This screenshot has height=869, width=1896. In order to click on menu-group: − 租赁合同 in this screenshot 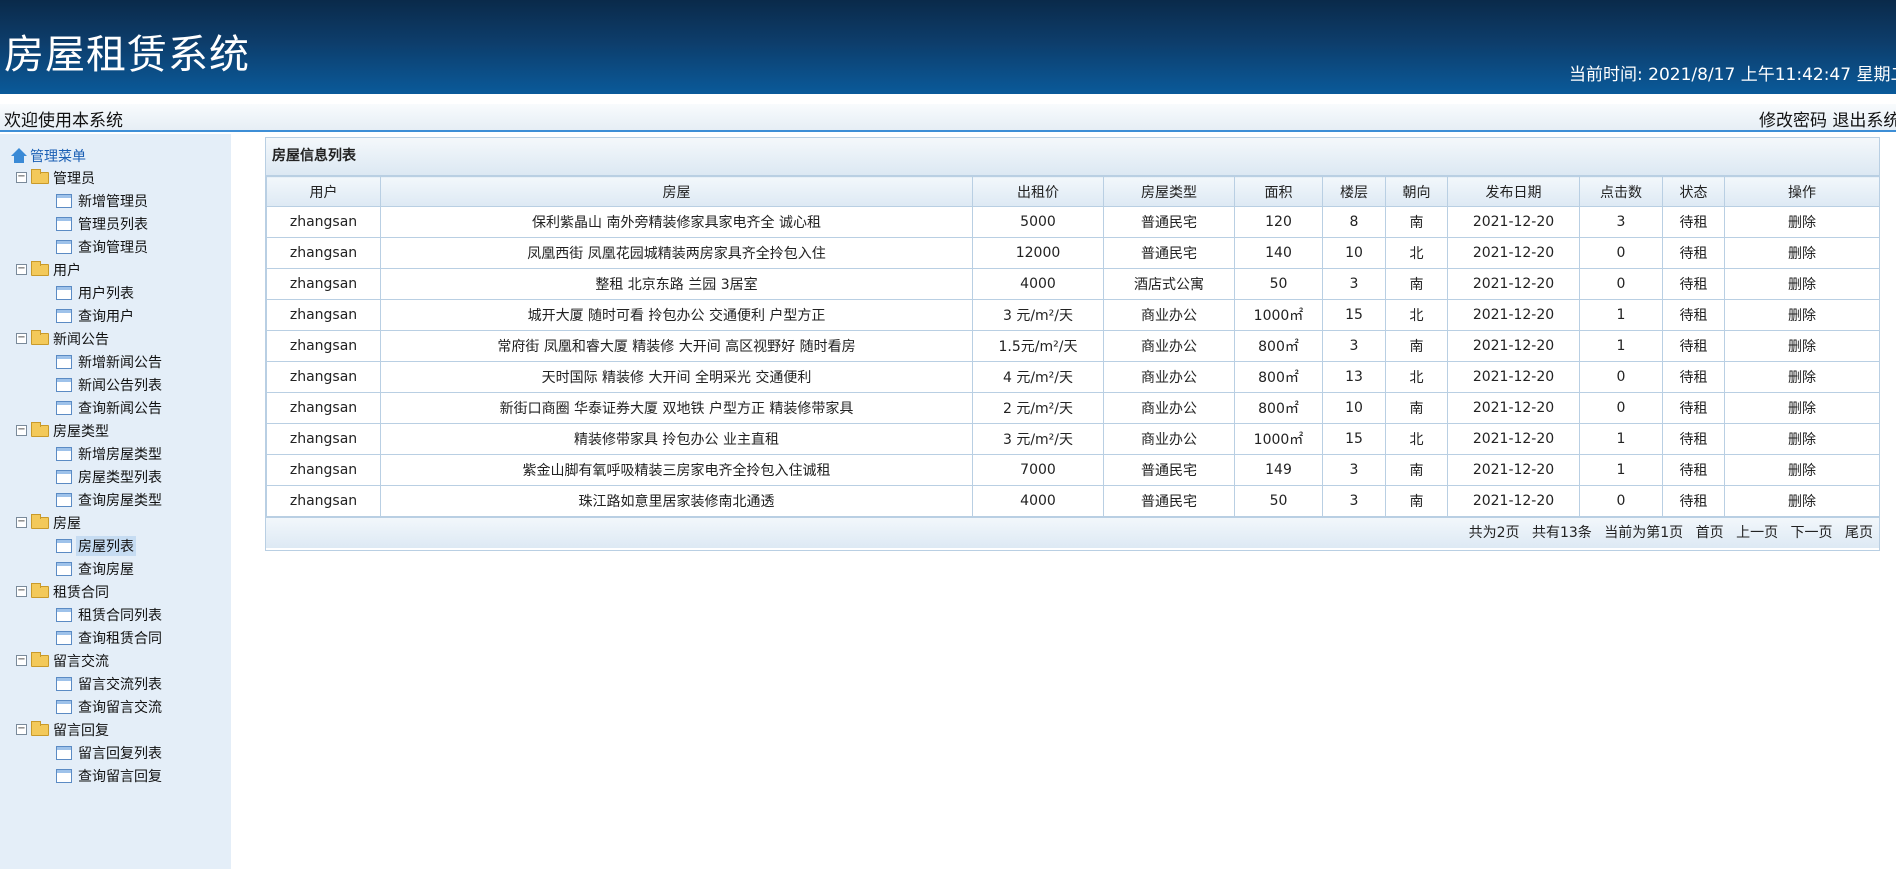, I will do `click(87, 591)`.